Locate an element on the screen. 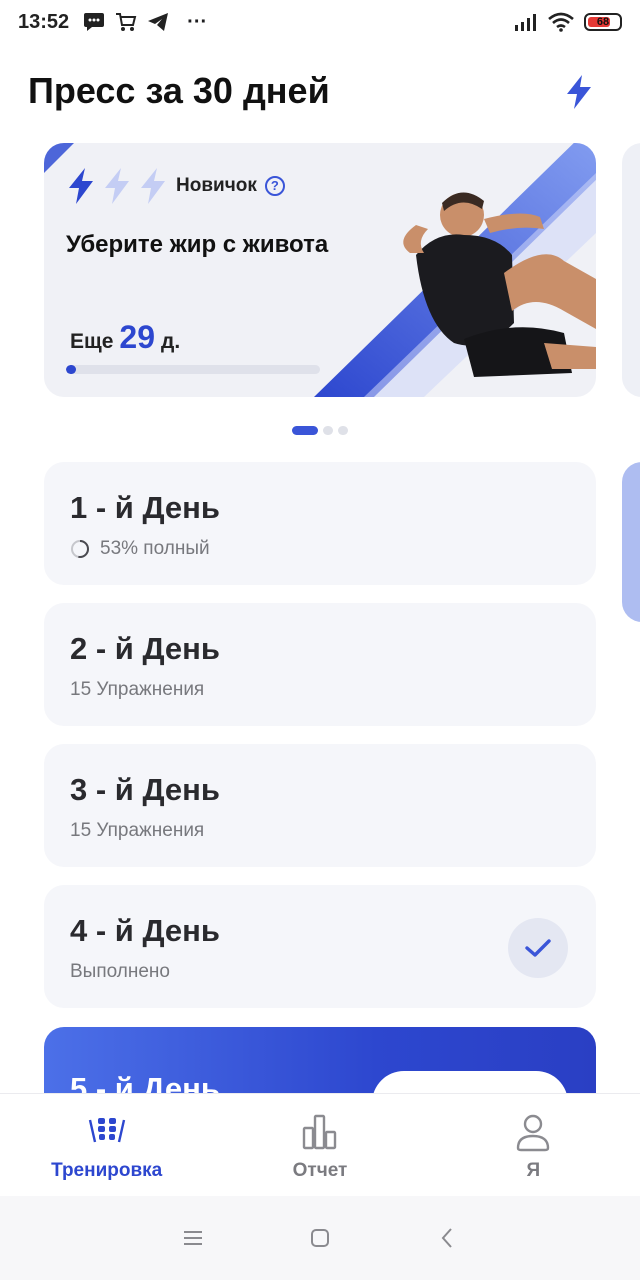 The width and height of the screenshot is (640, 1280). message-icon is located at coordinates (94, 22).